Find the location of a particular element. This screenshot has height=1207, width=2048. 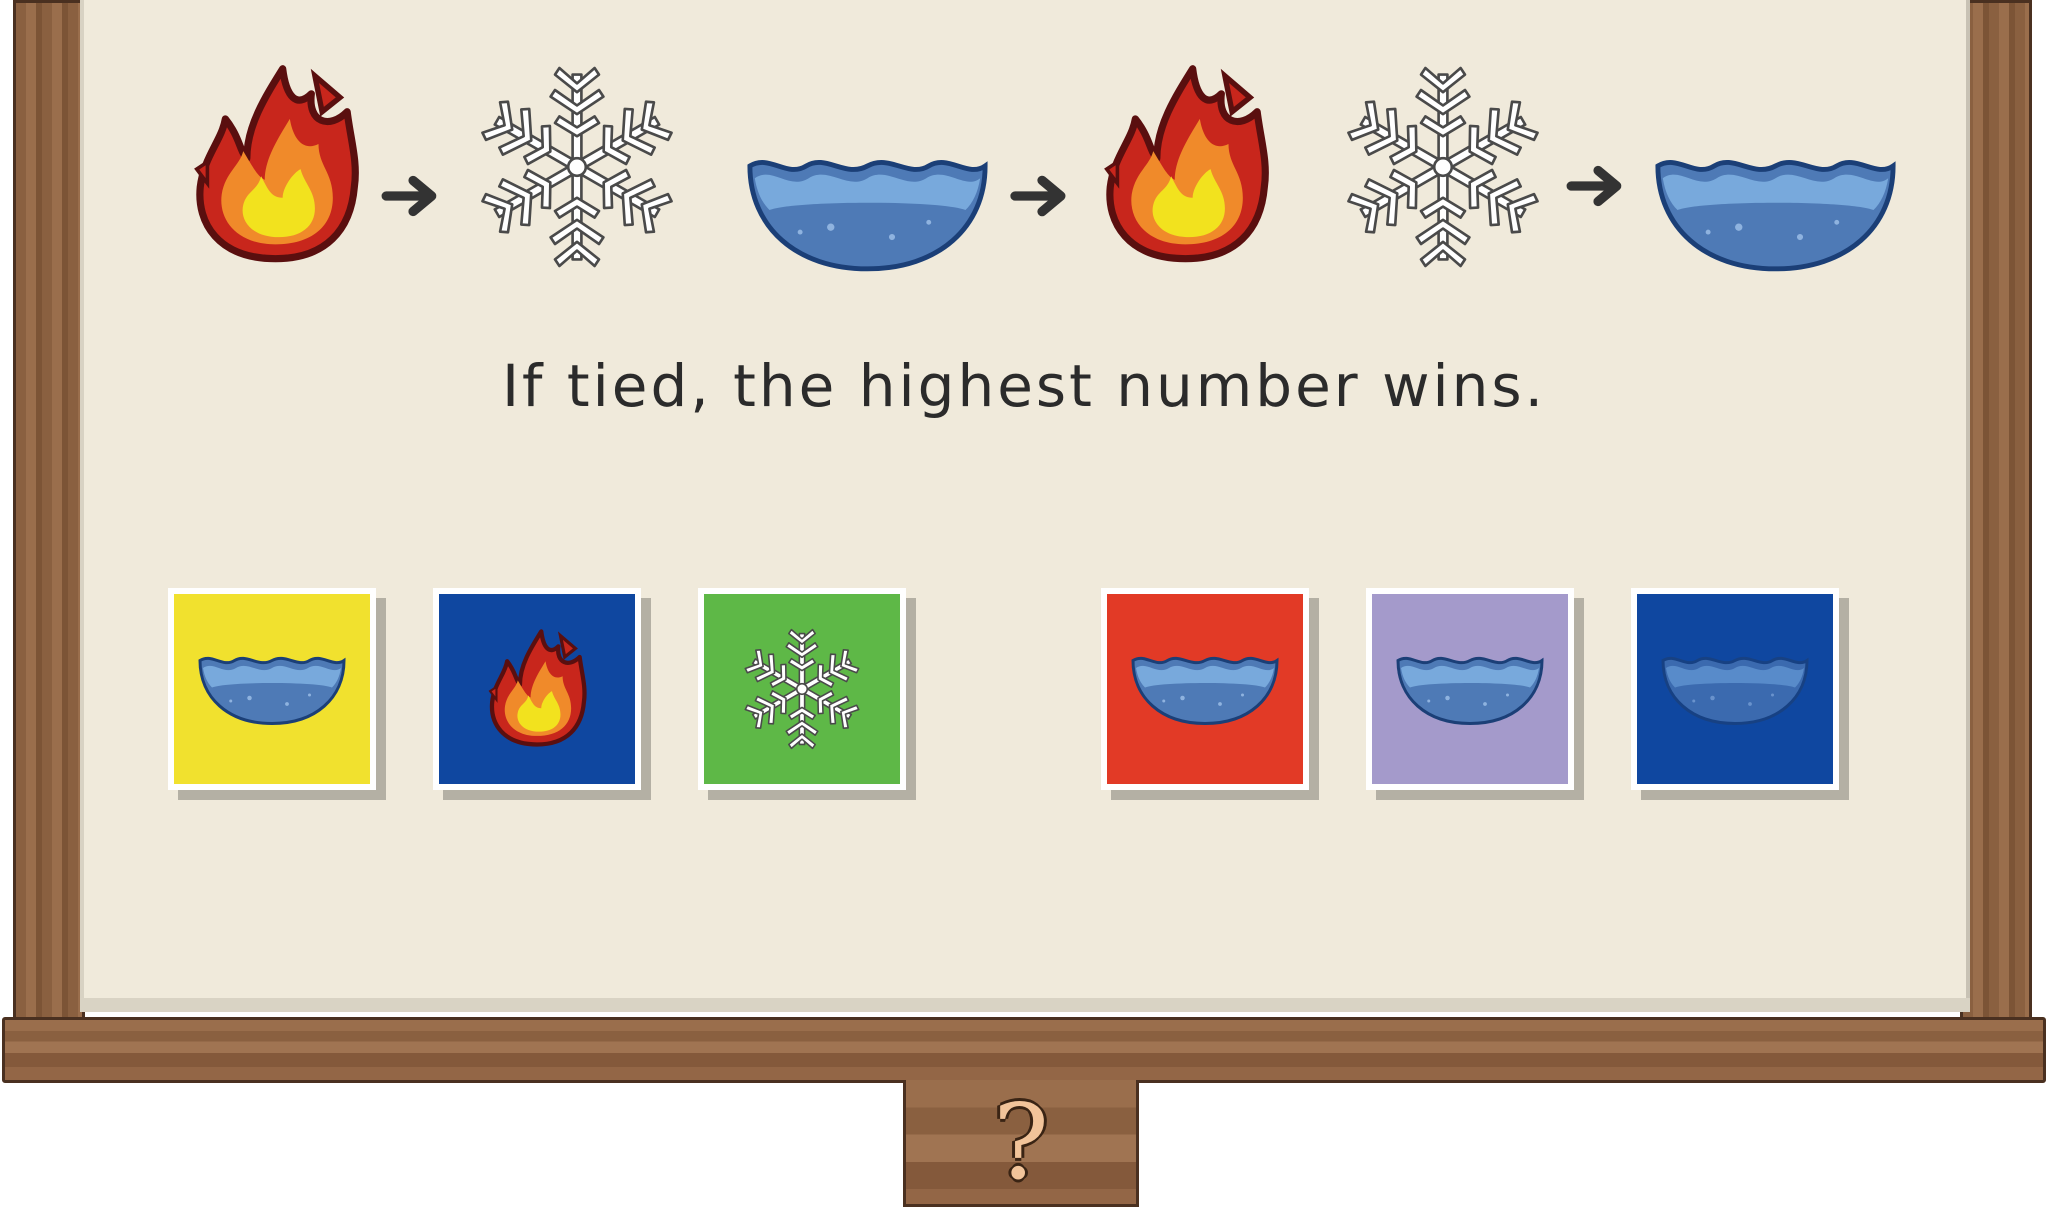

frame-right-post is located at coordinates (1996, 512).